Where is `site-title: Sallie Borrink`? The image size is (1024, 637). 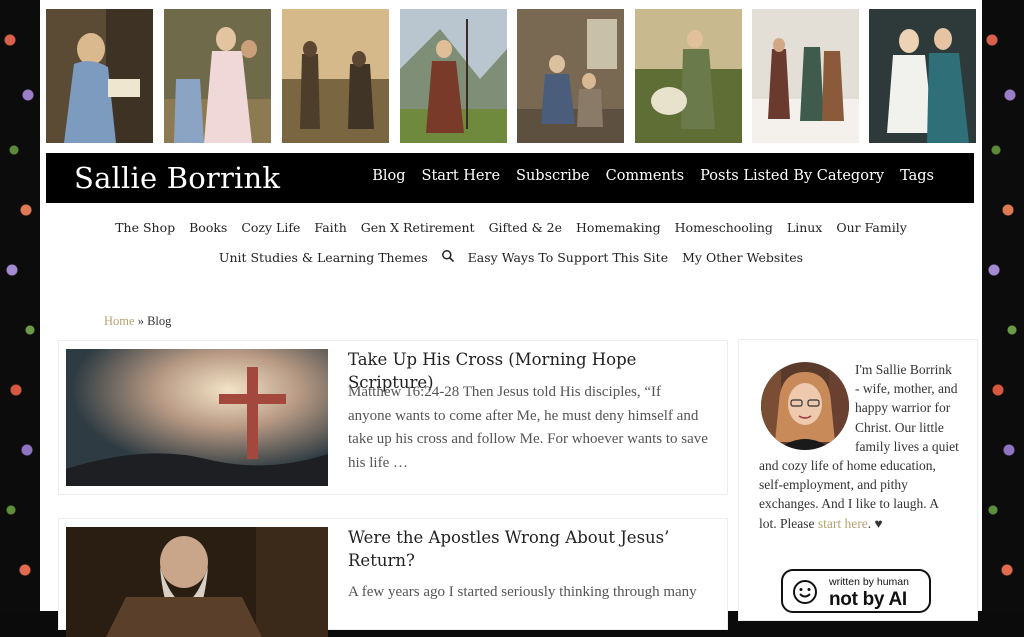 site-title: Sallie Borrink is located at coordinates (177, 178).